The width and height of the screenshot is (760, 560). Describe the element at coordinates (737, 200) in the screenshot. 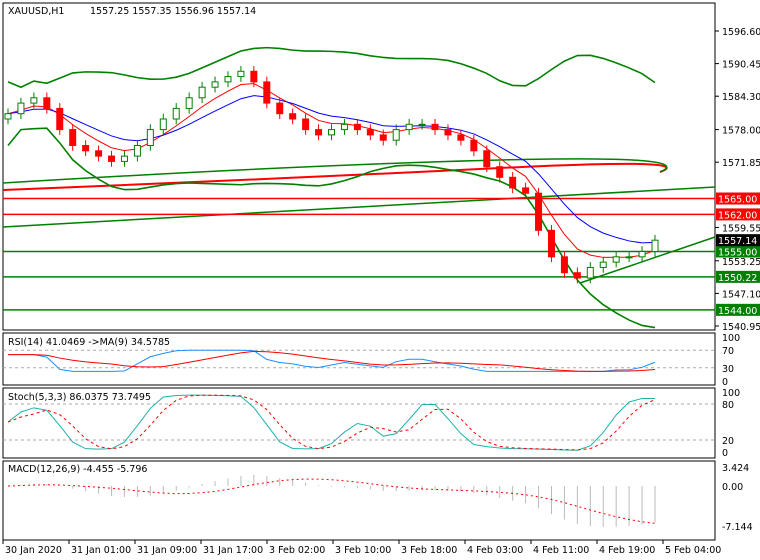

I see `level-label: 1565.00` at that location.